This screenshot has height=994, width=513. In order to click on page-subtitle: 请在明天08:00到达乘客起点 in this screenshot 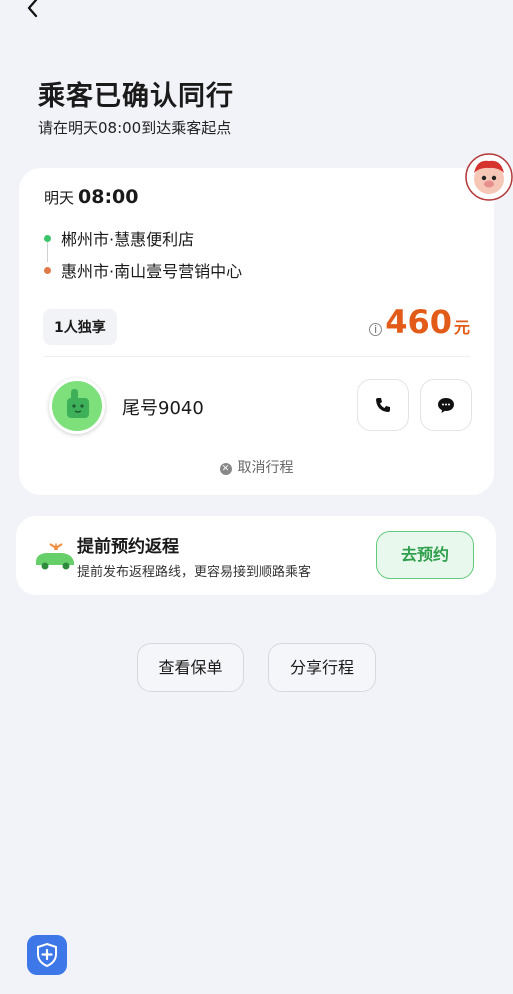, I will do `click(135, 128)`.